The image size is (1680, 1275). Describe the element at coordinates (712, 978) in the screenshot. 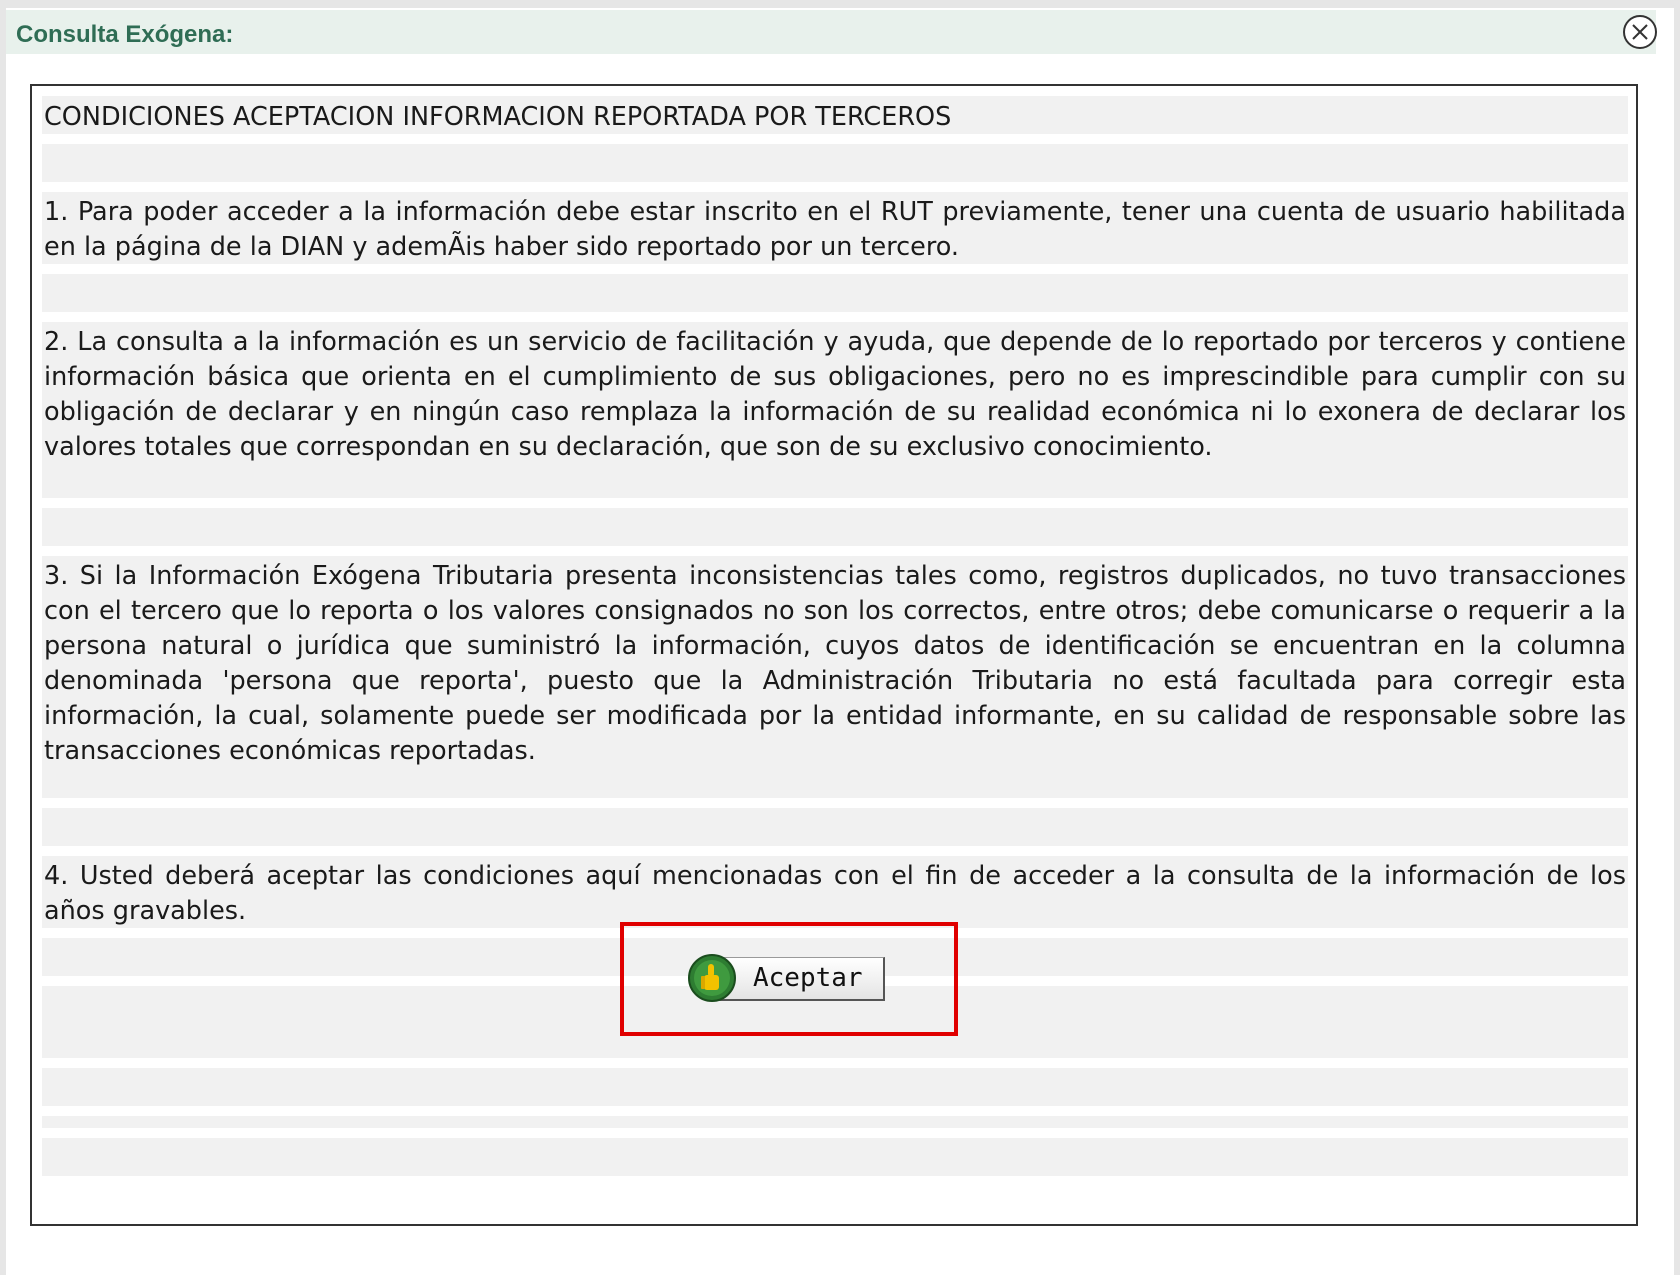

I see `thumbs-up-icon` at that location.